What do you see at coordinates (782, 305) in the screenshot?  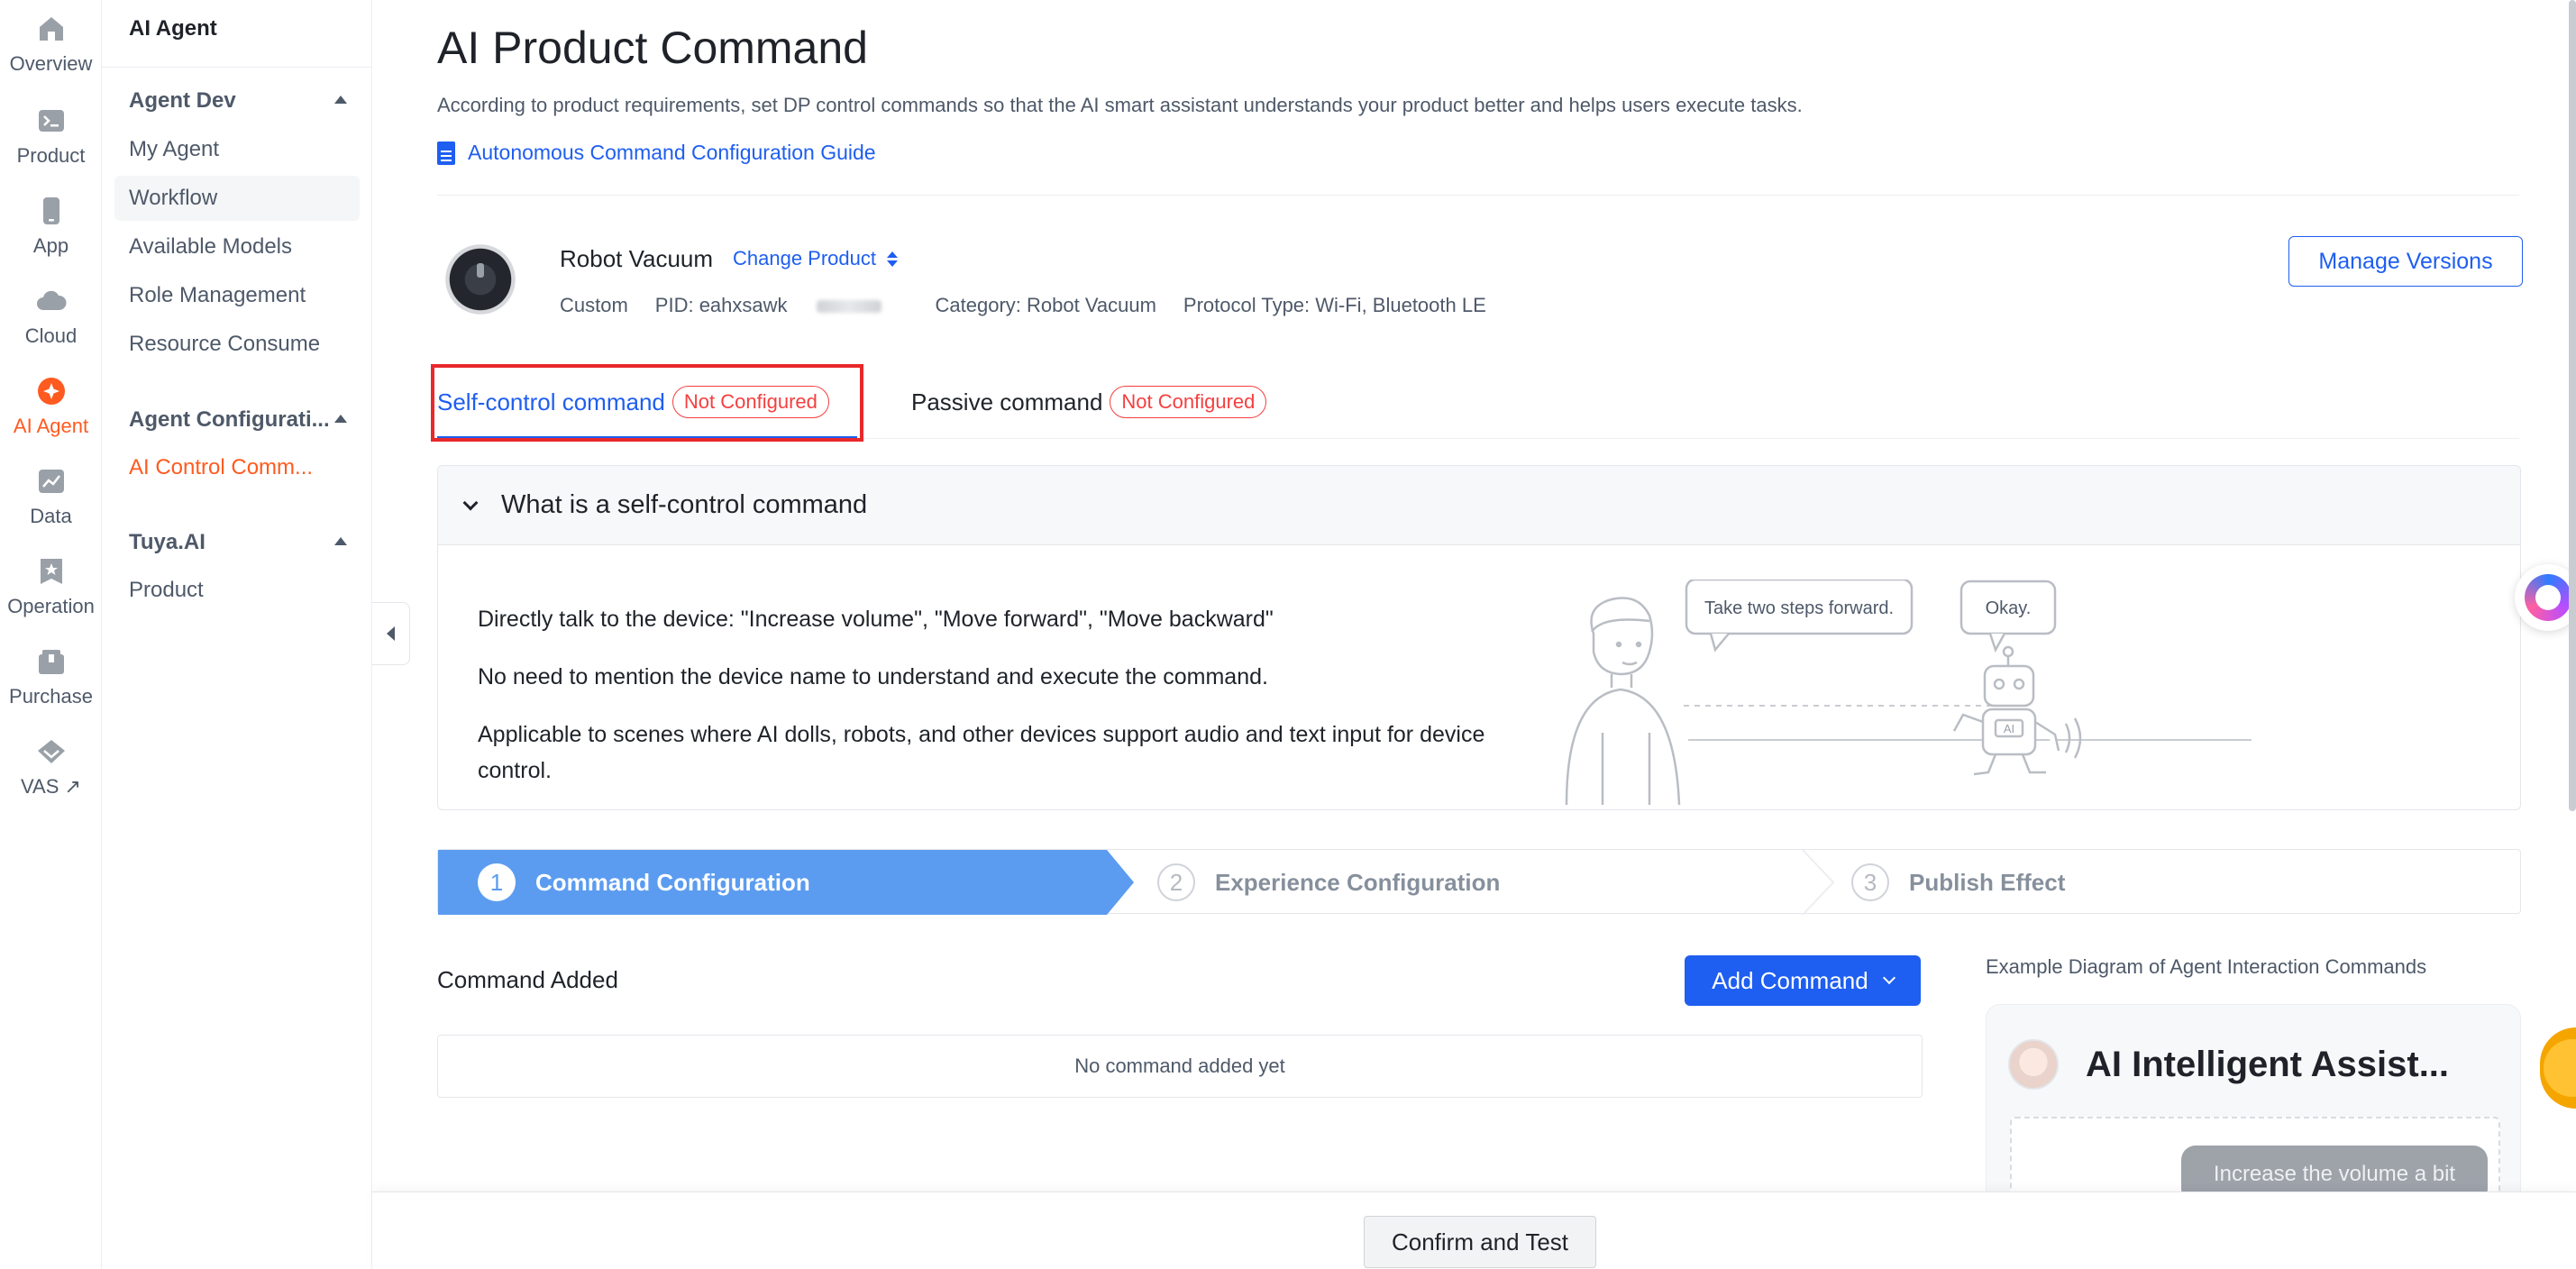 I see `product-pid: PID: eahxsawk` at bounding box center [782, 305].